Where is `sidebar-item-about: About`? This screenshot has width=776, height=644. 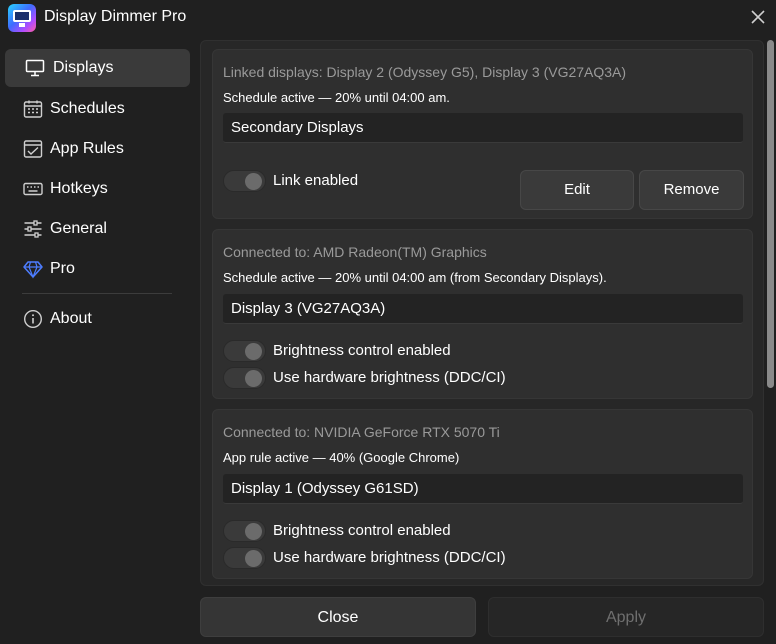
sidebar-item-about: About is located at coordinates (97, 319).